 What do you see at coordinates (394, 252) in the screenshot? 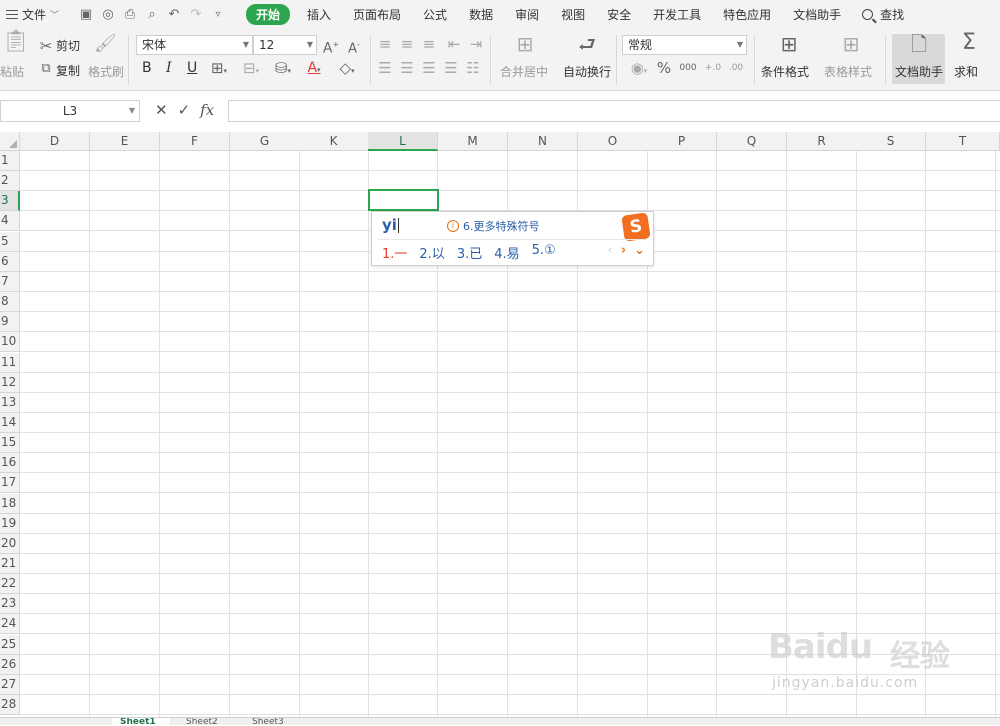
I see `ime-candidate: 1.一` at bounding box center [394, 252].